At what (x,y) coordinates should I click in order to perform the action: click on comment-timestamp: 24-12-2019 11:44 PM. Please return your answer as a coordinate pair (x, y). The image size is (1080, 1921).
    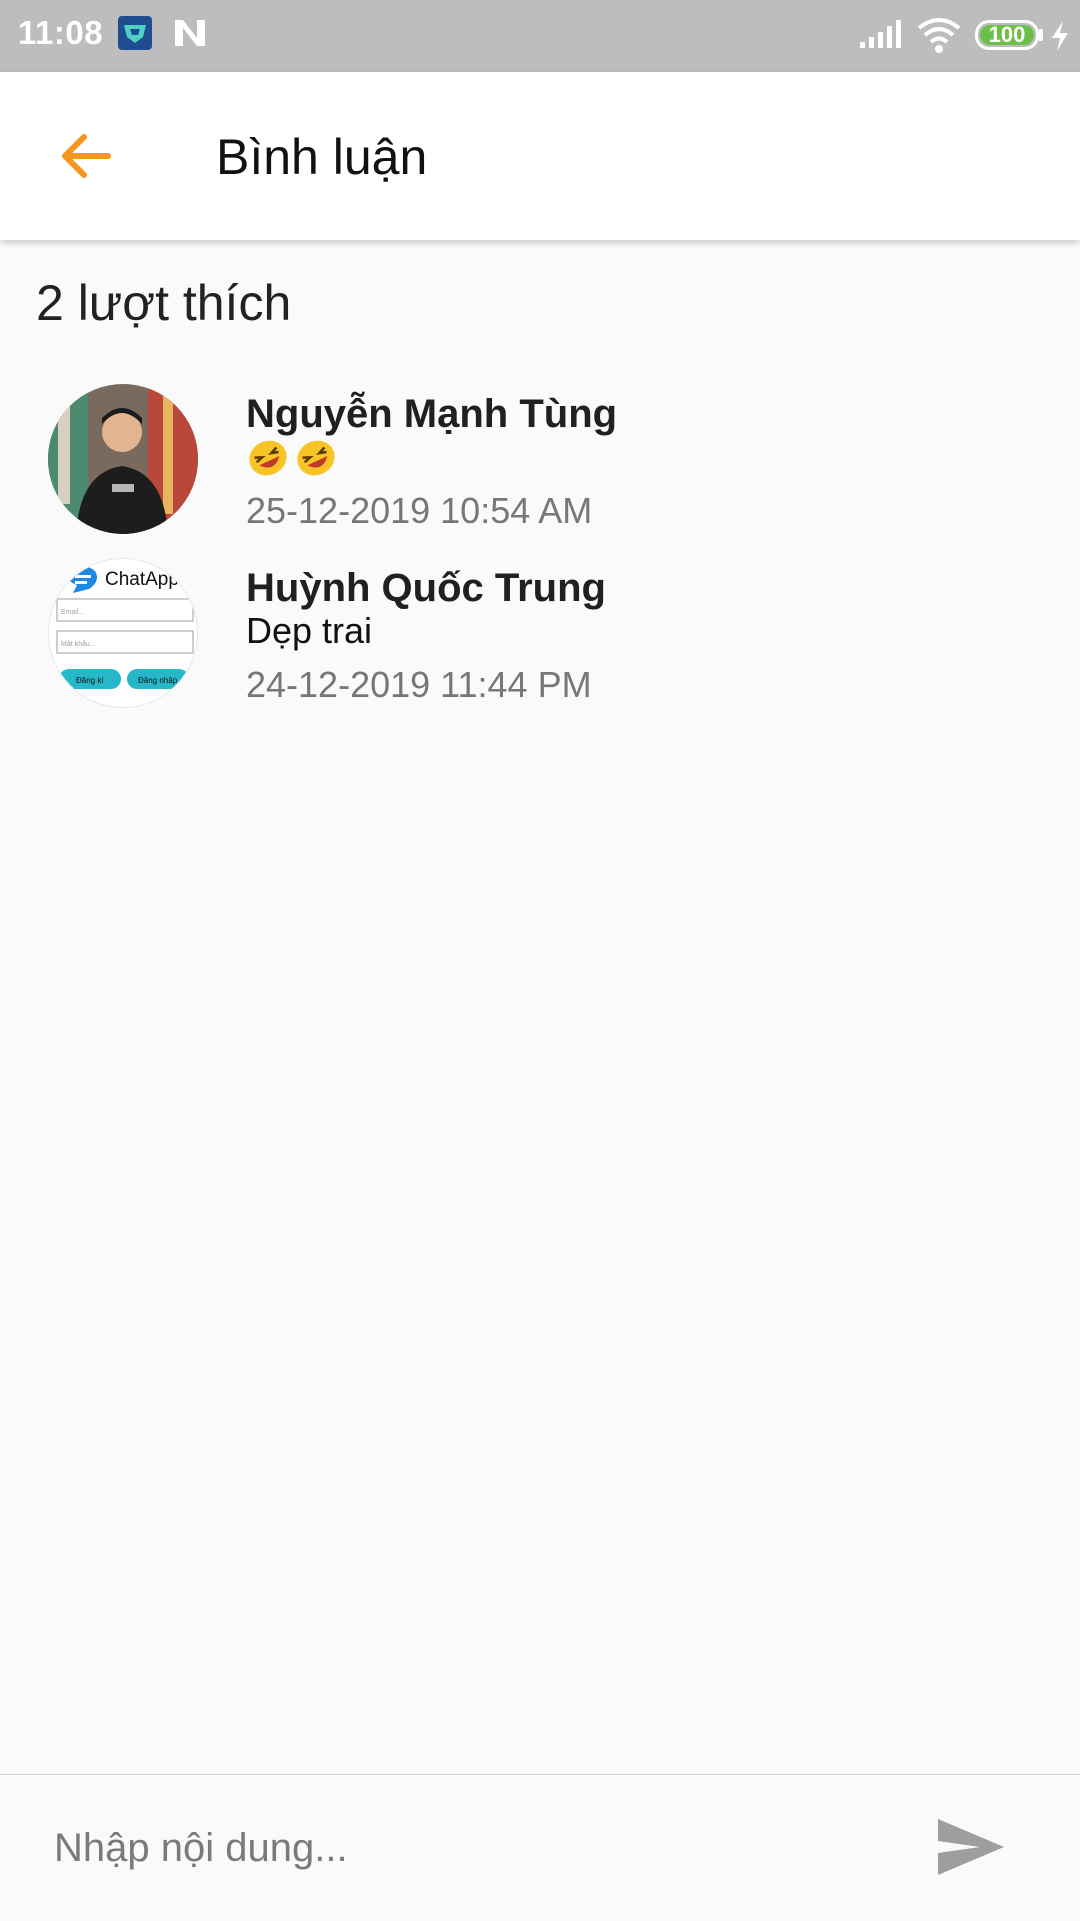
    Looking at the image, I should click on (419, 684).